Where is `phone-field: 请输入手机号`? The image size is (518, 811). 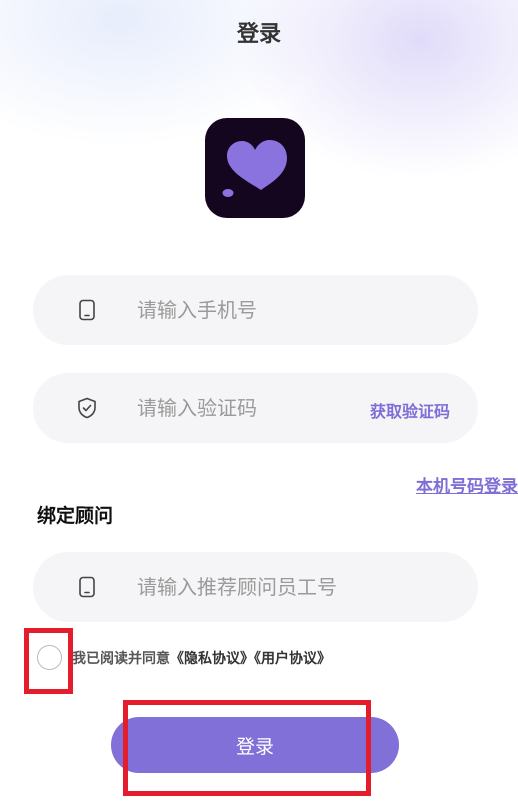 phone-field: 请输入手机号 is located at coordinates (255, 310).